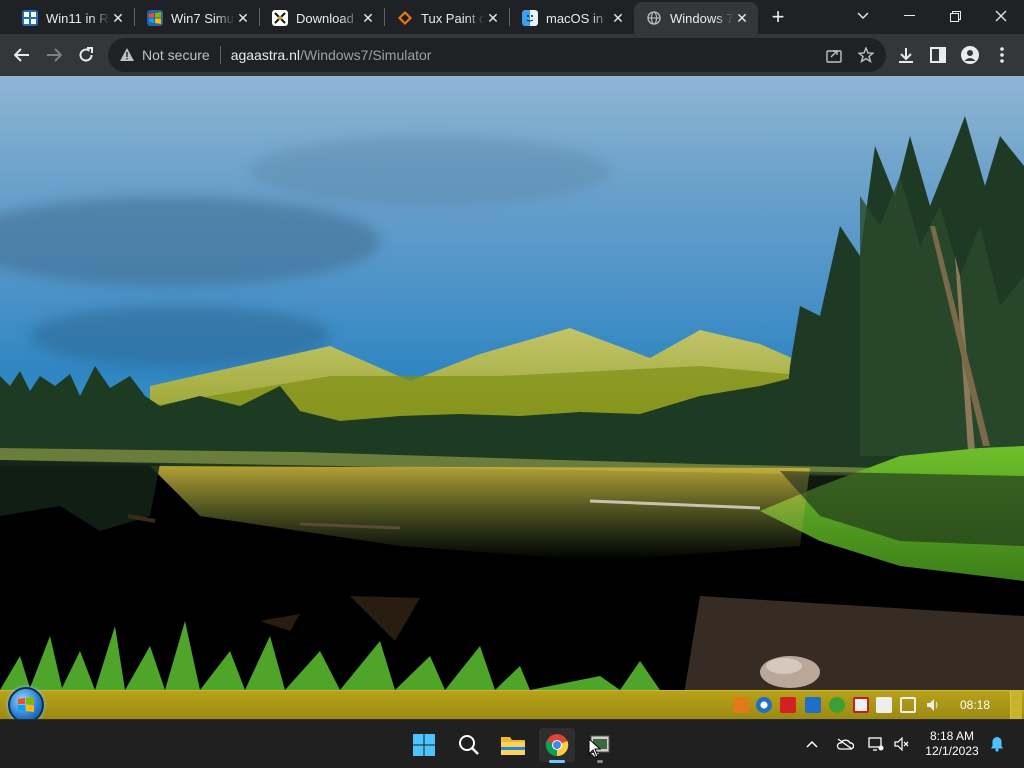  What do you see at coordinates (741, 705) in the screenshot?
I see `orange-app-icon` at bounding box center [741, 705].